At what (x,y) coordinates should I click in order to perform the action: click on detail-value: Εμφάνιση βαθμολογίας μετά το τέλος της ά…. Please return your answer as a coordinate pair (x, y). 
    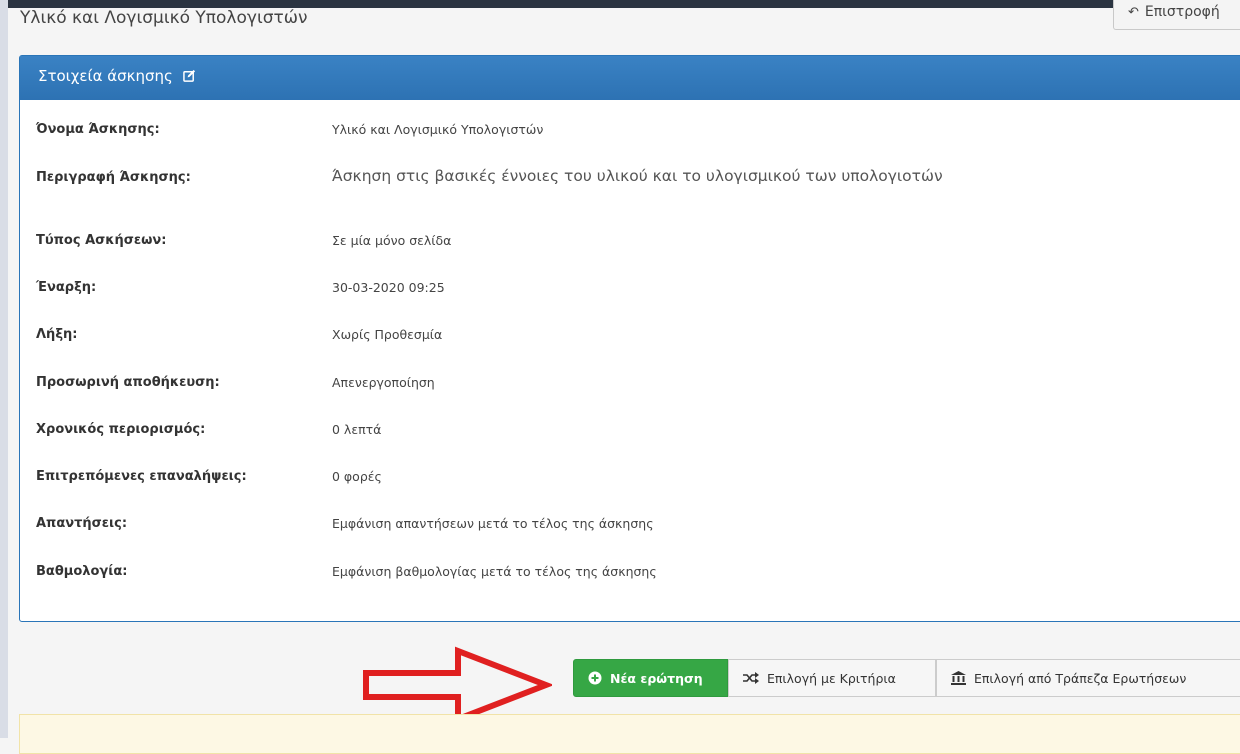
    Looking at the image, I should click on (494, 571).